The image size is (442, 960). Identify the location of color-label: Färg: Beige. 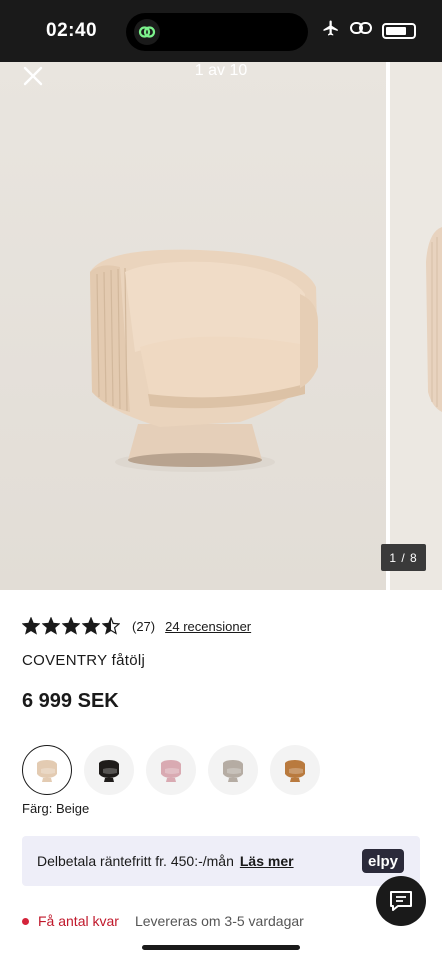
(56, 808).